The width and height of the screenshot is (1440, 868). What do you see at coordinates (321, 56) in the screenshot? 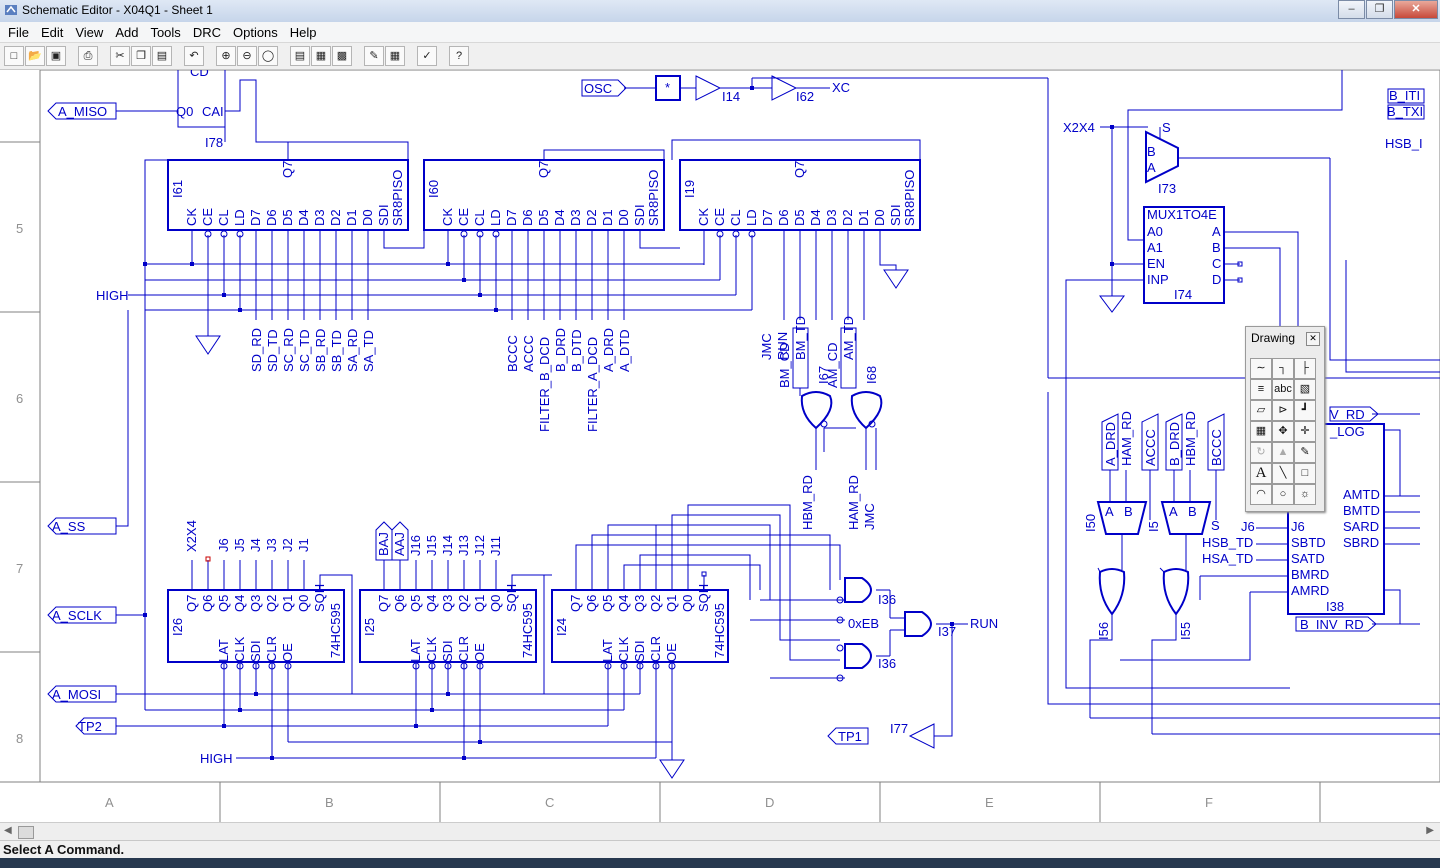
I see `hierarchy-push-icon: ▦` at bounding box center [321, 56].